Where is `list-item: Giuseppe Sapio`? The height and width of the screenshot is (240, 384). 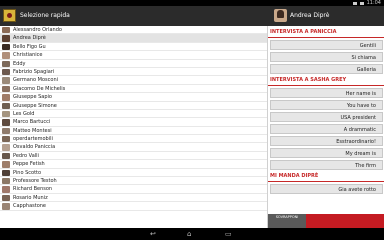
list-item: Giuseppe Sapio is located at coordinates (133, 97).